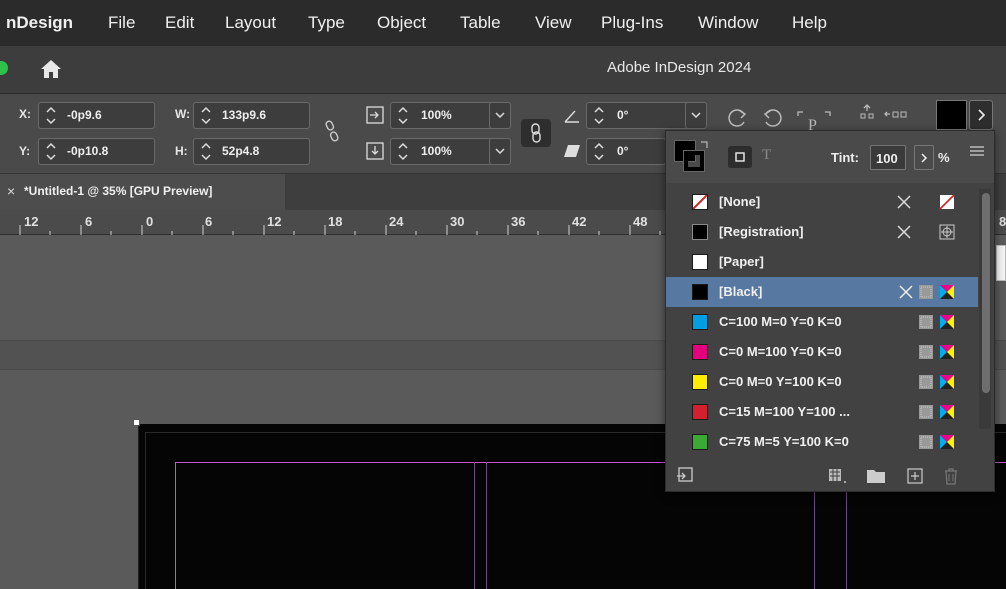 Image resolution: width=1006 pixels, height=589 pixels. Describe the element at coordinates (876, 476) in the screenshot. I see `new-color-group-icon` at that location.